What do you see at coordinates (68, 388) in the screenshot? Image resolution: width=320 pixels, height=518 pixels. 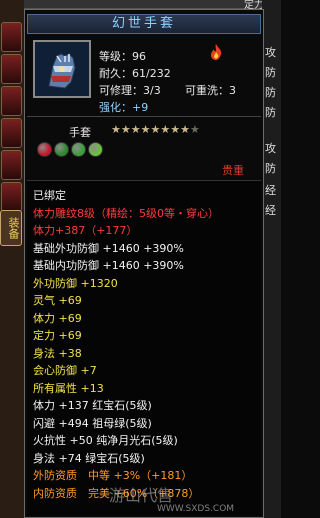 I see `stat-line: 所有属性 +13` at bounding box center [68, 388].